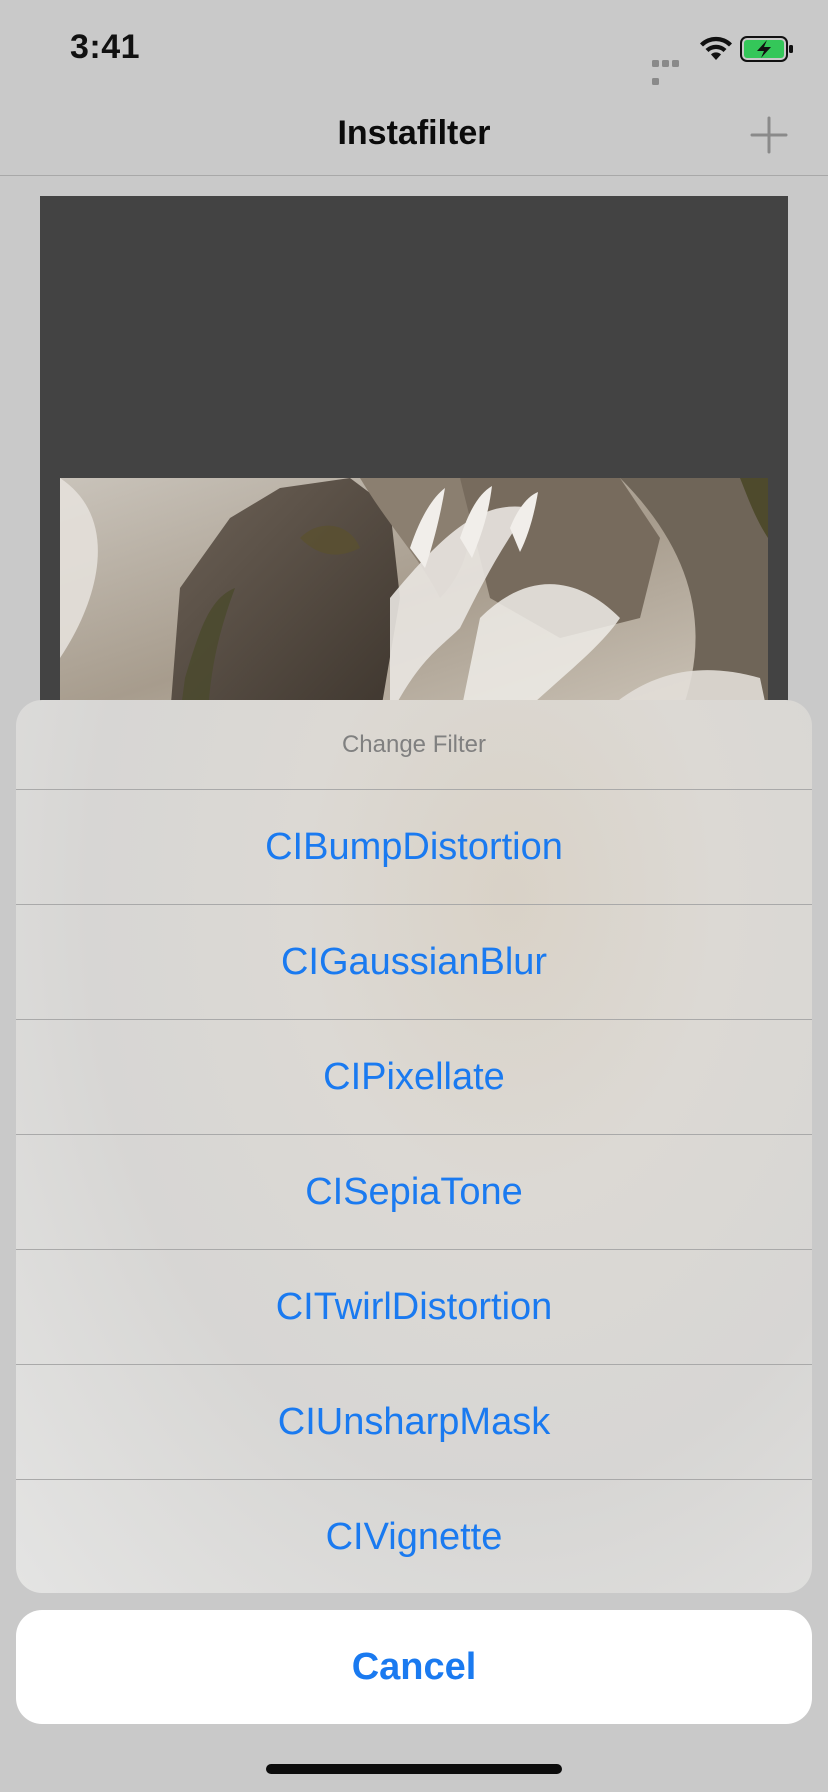 Image resolution: width=828 pixels, height=1792 pixels. What do you see at coordinates (414, 1667) in the screenshot?
I see `cancel-button: Cancel` at bounding box center [414, 1667].